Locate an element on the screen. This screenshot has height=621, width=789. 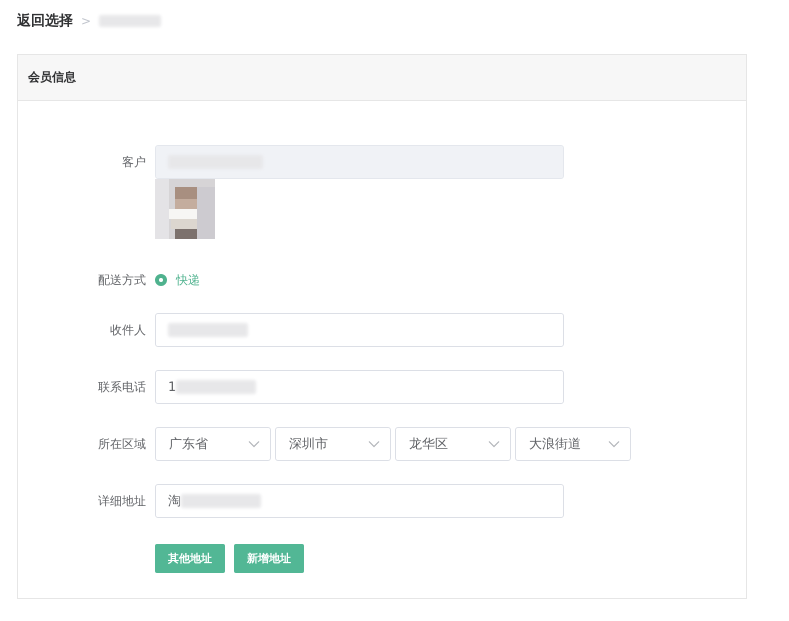
field-label: 配送方式 is located at coordinates (122, 280).